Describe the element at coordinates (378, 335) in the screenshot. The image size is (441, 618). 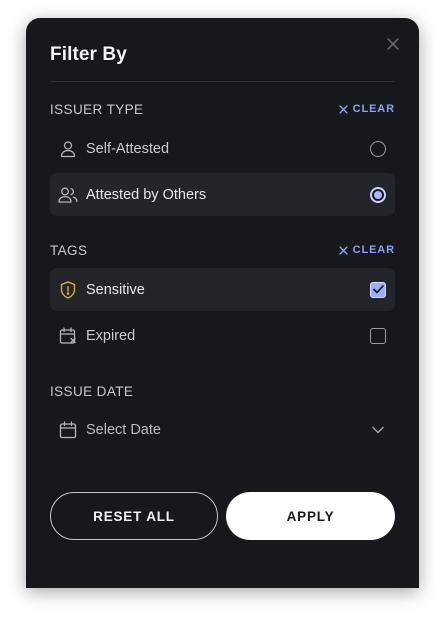
I see `expired-checkbox` at that location.